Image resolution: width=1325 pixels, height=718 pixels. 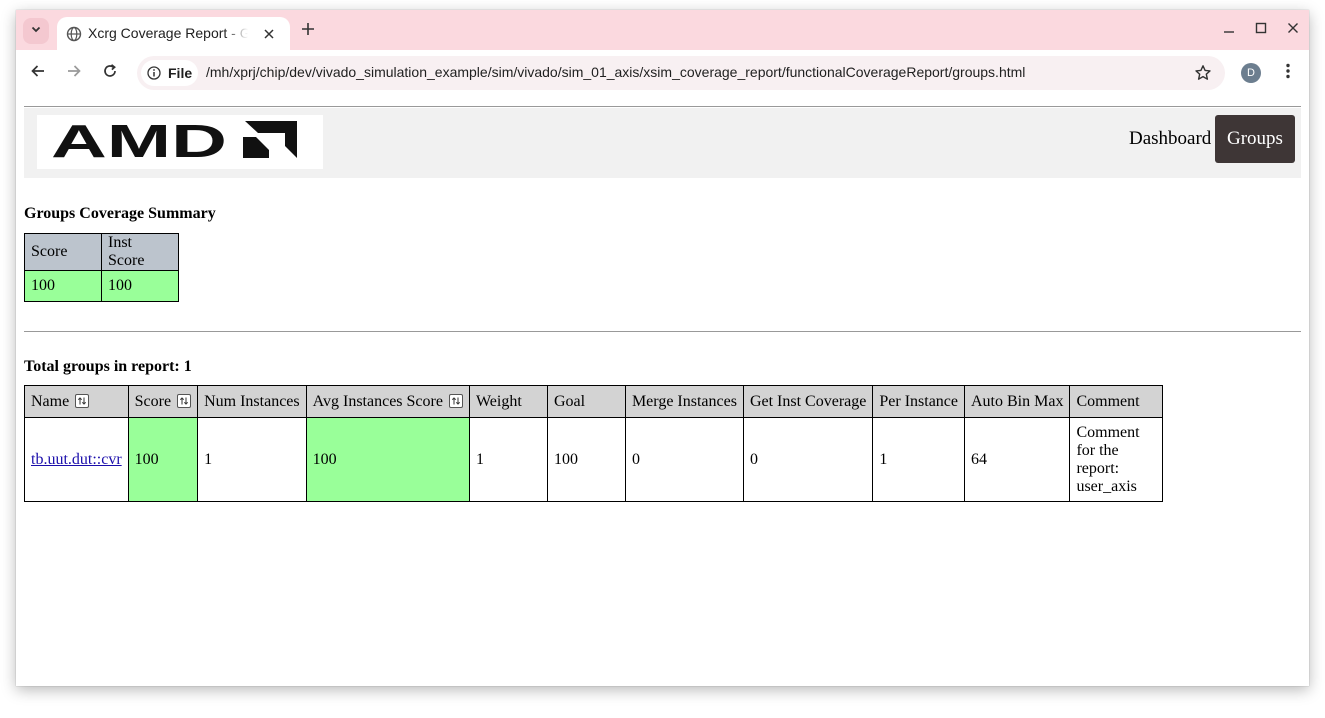 I want to click on tab-active: Xcrg Coverage Report - Groups, so click(x=173, y=33).